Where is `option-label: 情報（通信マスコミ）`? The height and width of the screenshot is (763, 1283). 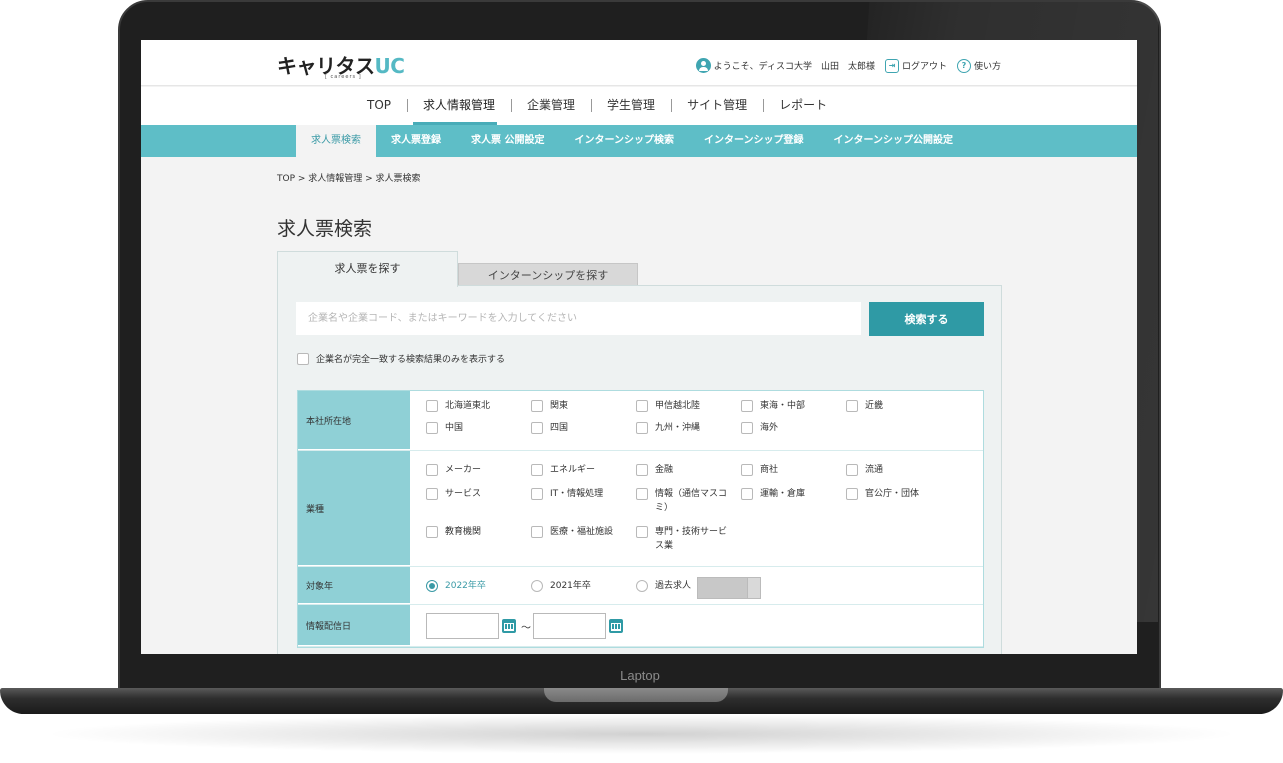
option-label: 情報（通信マスコミ） is located at coordinates (691, 501).